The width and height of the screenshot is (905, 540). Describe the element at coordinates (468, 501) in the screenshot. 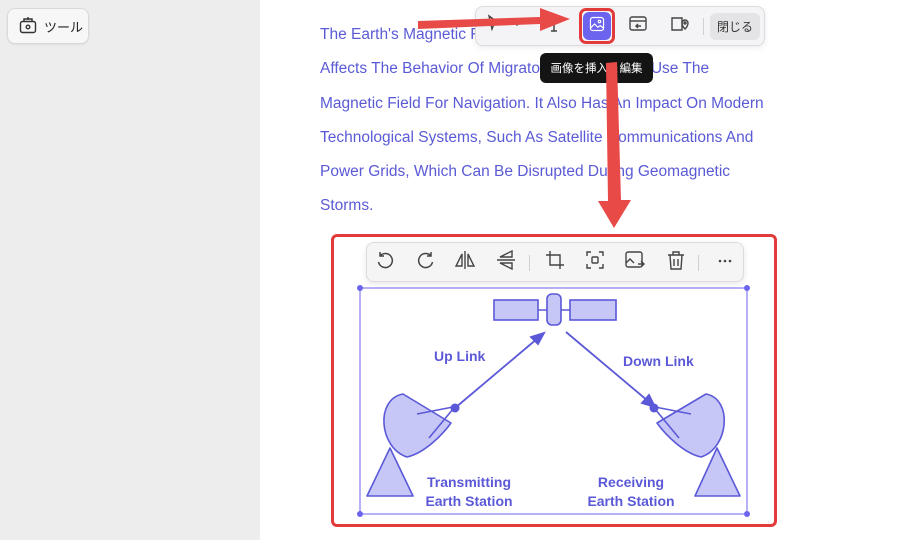

I see `transmitting-label-line2: Earth Station` at that location.